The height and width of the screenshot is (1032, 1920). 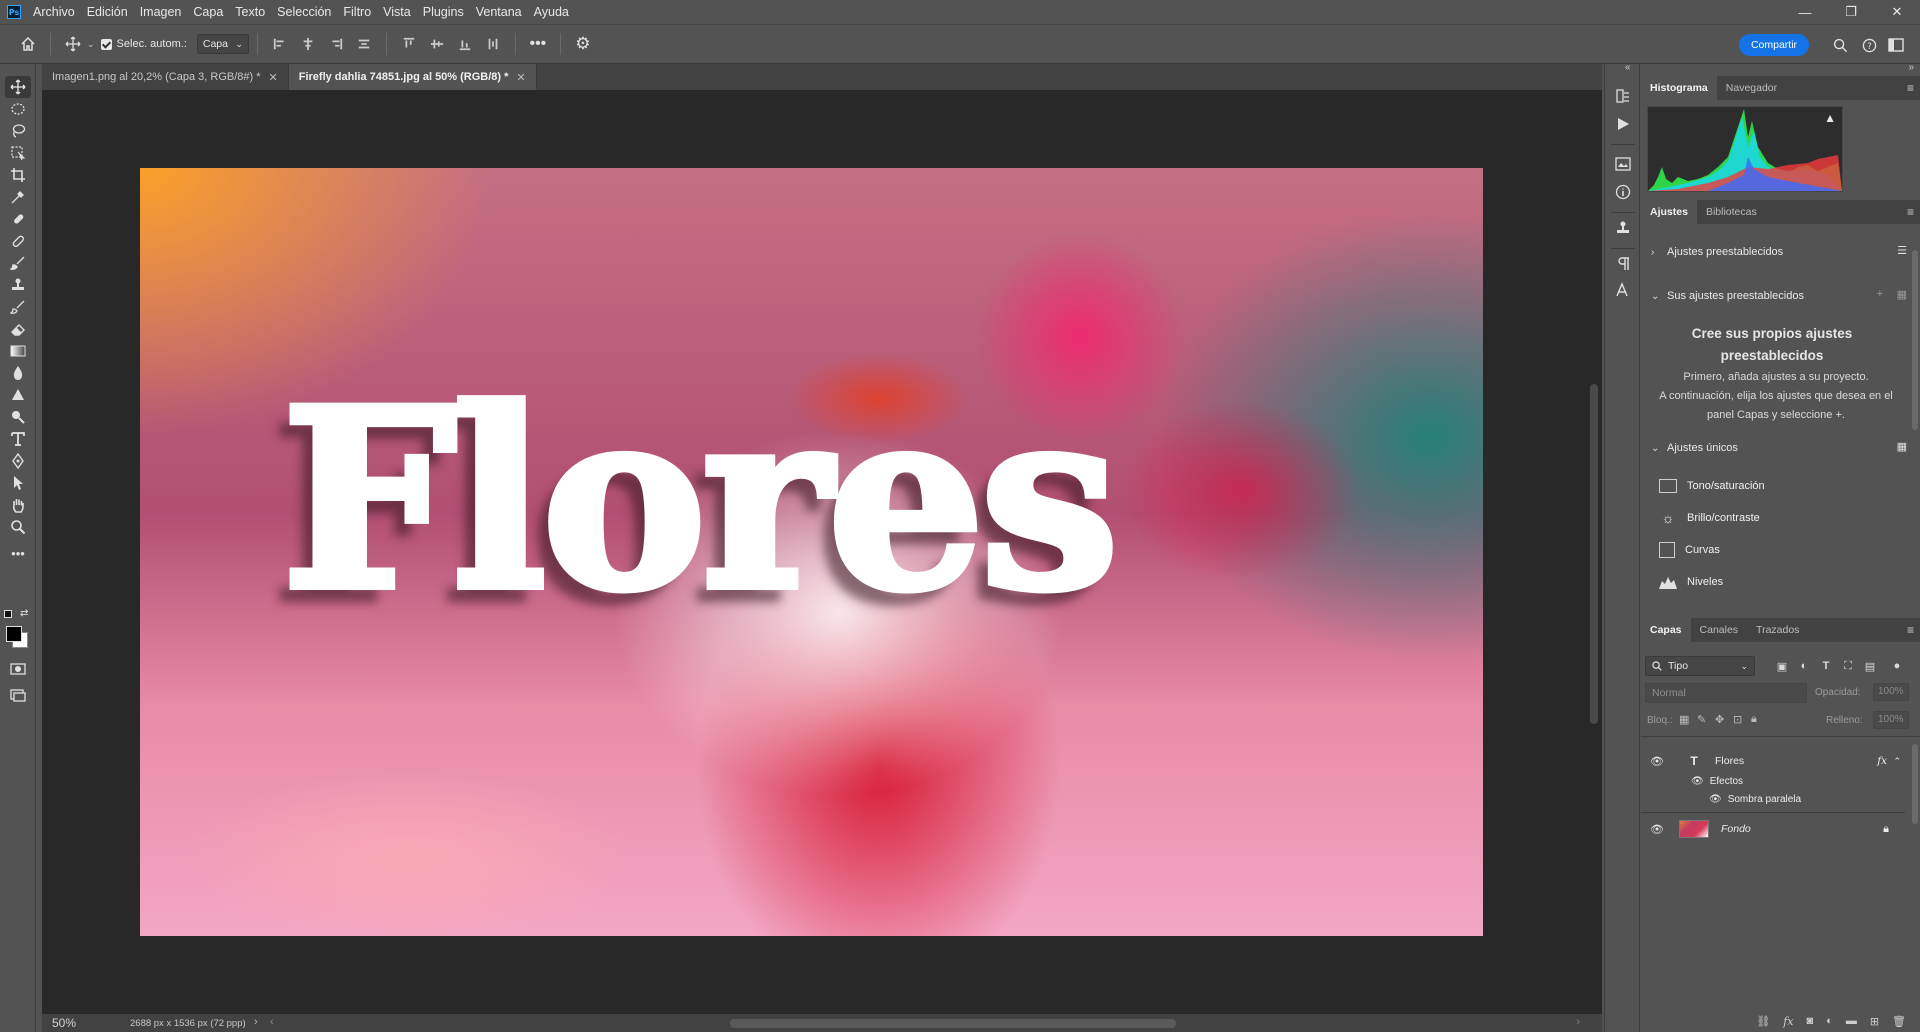 I want to click on zoom-level: 50%, so click(x=72, y=1023).